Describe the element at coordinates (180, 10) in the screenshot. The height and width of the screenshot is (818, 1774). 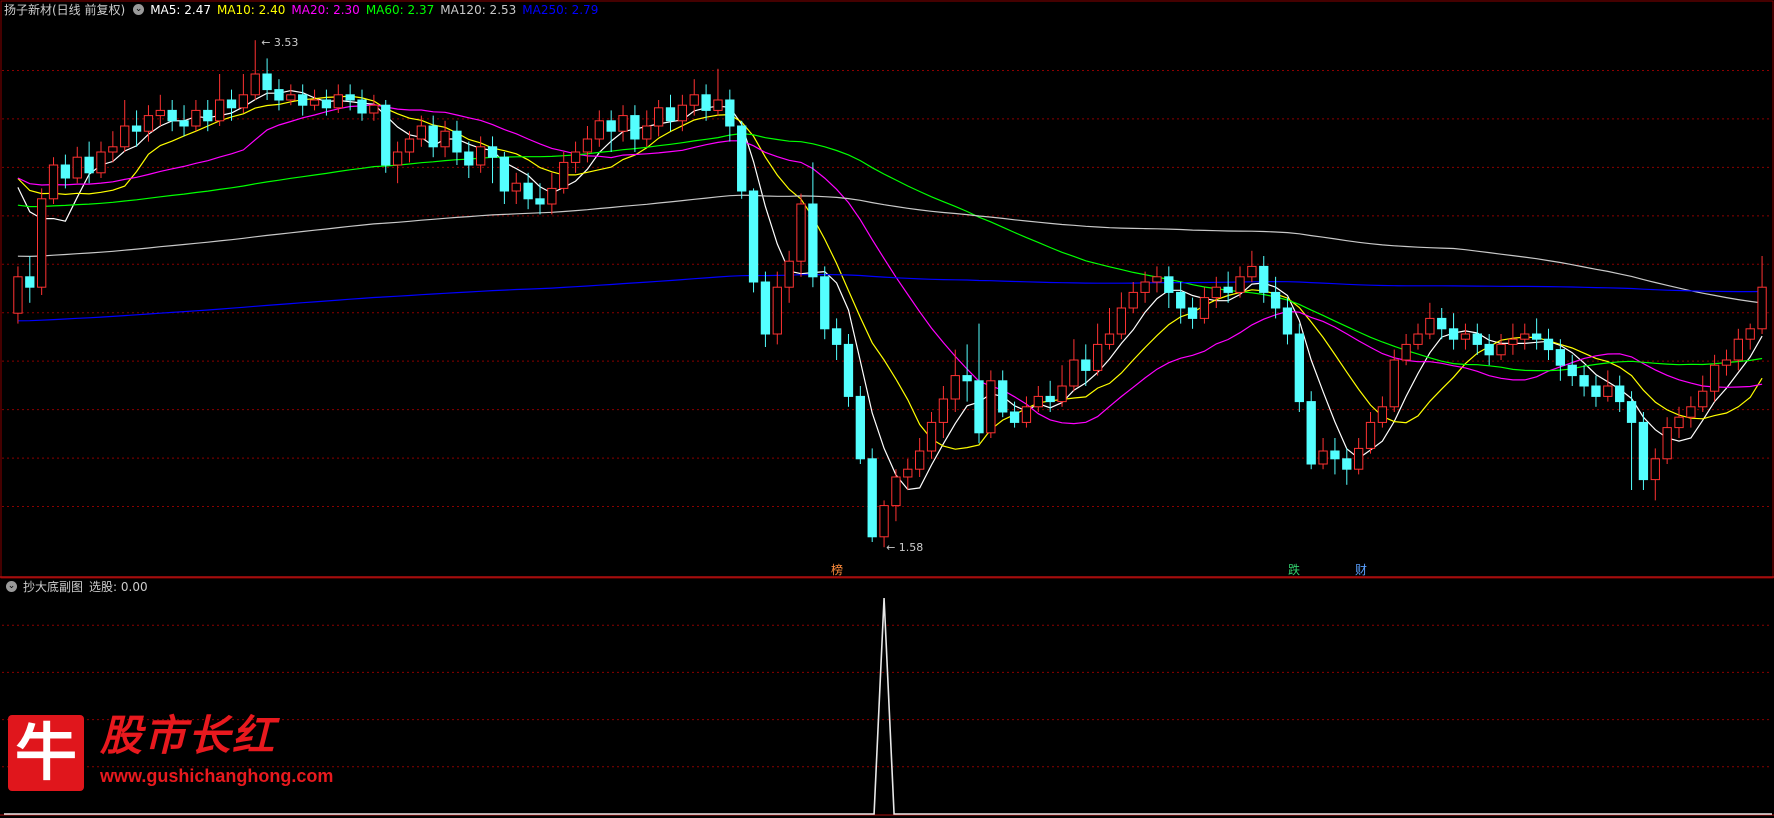
I see `ma-indicator-0: MA5: 2.47` at that location.